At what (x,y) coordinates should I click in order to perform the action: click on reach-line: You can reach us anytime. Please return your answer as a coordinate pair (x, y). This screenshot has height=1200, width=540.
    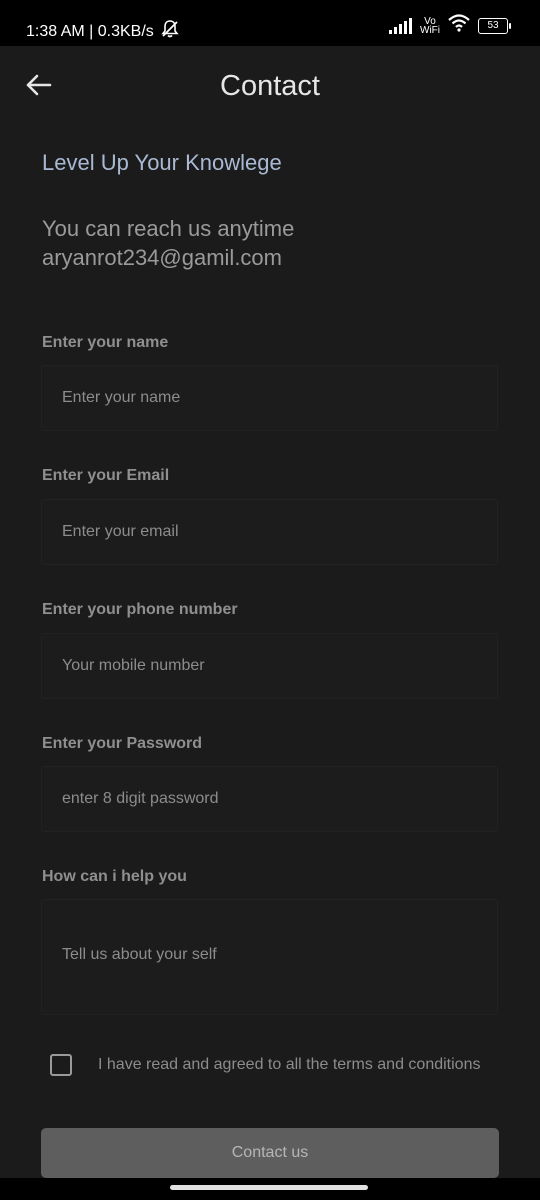
    Looking at the image, I should click on (168, 228).